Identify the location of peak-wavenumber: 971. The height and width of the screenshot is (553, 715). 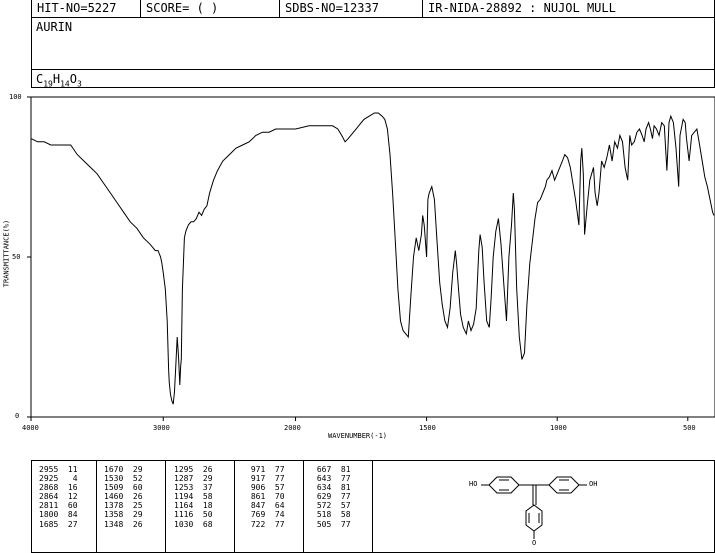
(256, 469).